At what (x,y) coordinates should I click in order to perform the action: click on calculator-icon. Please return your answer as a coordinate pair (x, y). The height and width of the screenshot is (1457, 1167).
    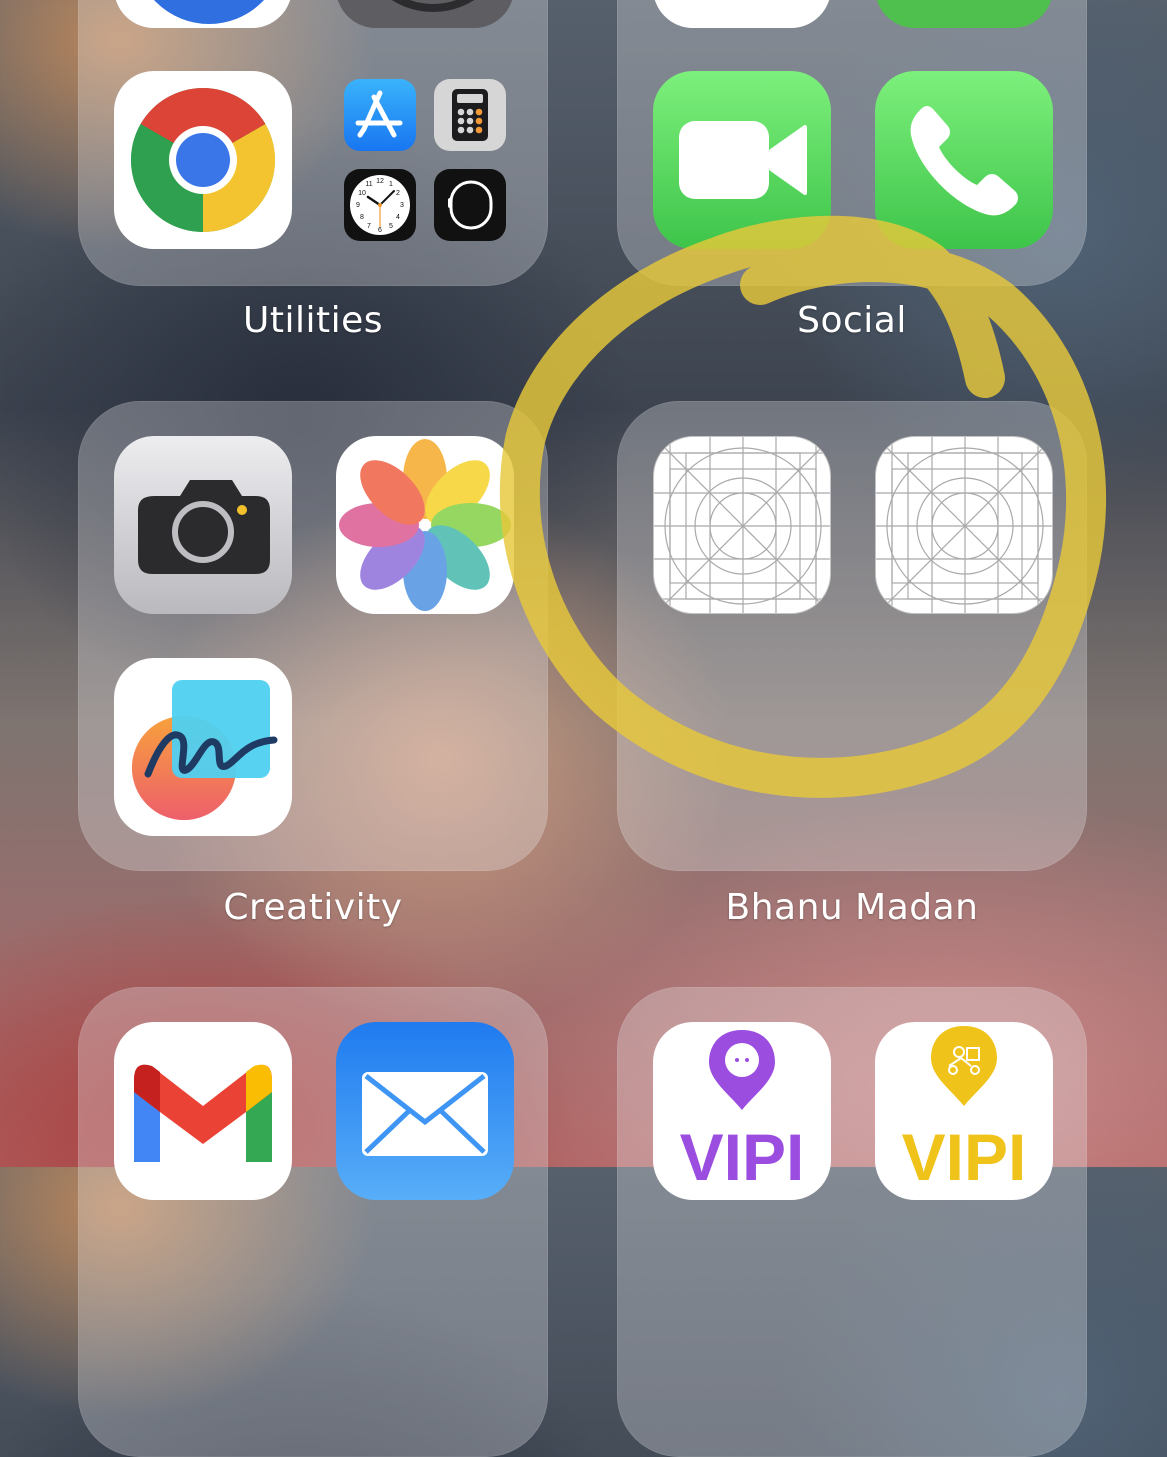
    Looking at the image, I should click on (470, 115).